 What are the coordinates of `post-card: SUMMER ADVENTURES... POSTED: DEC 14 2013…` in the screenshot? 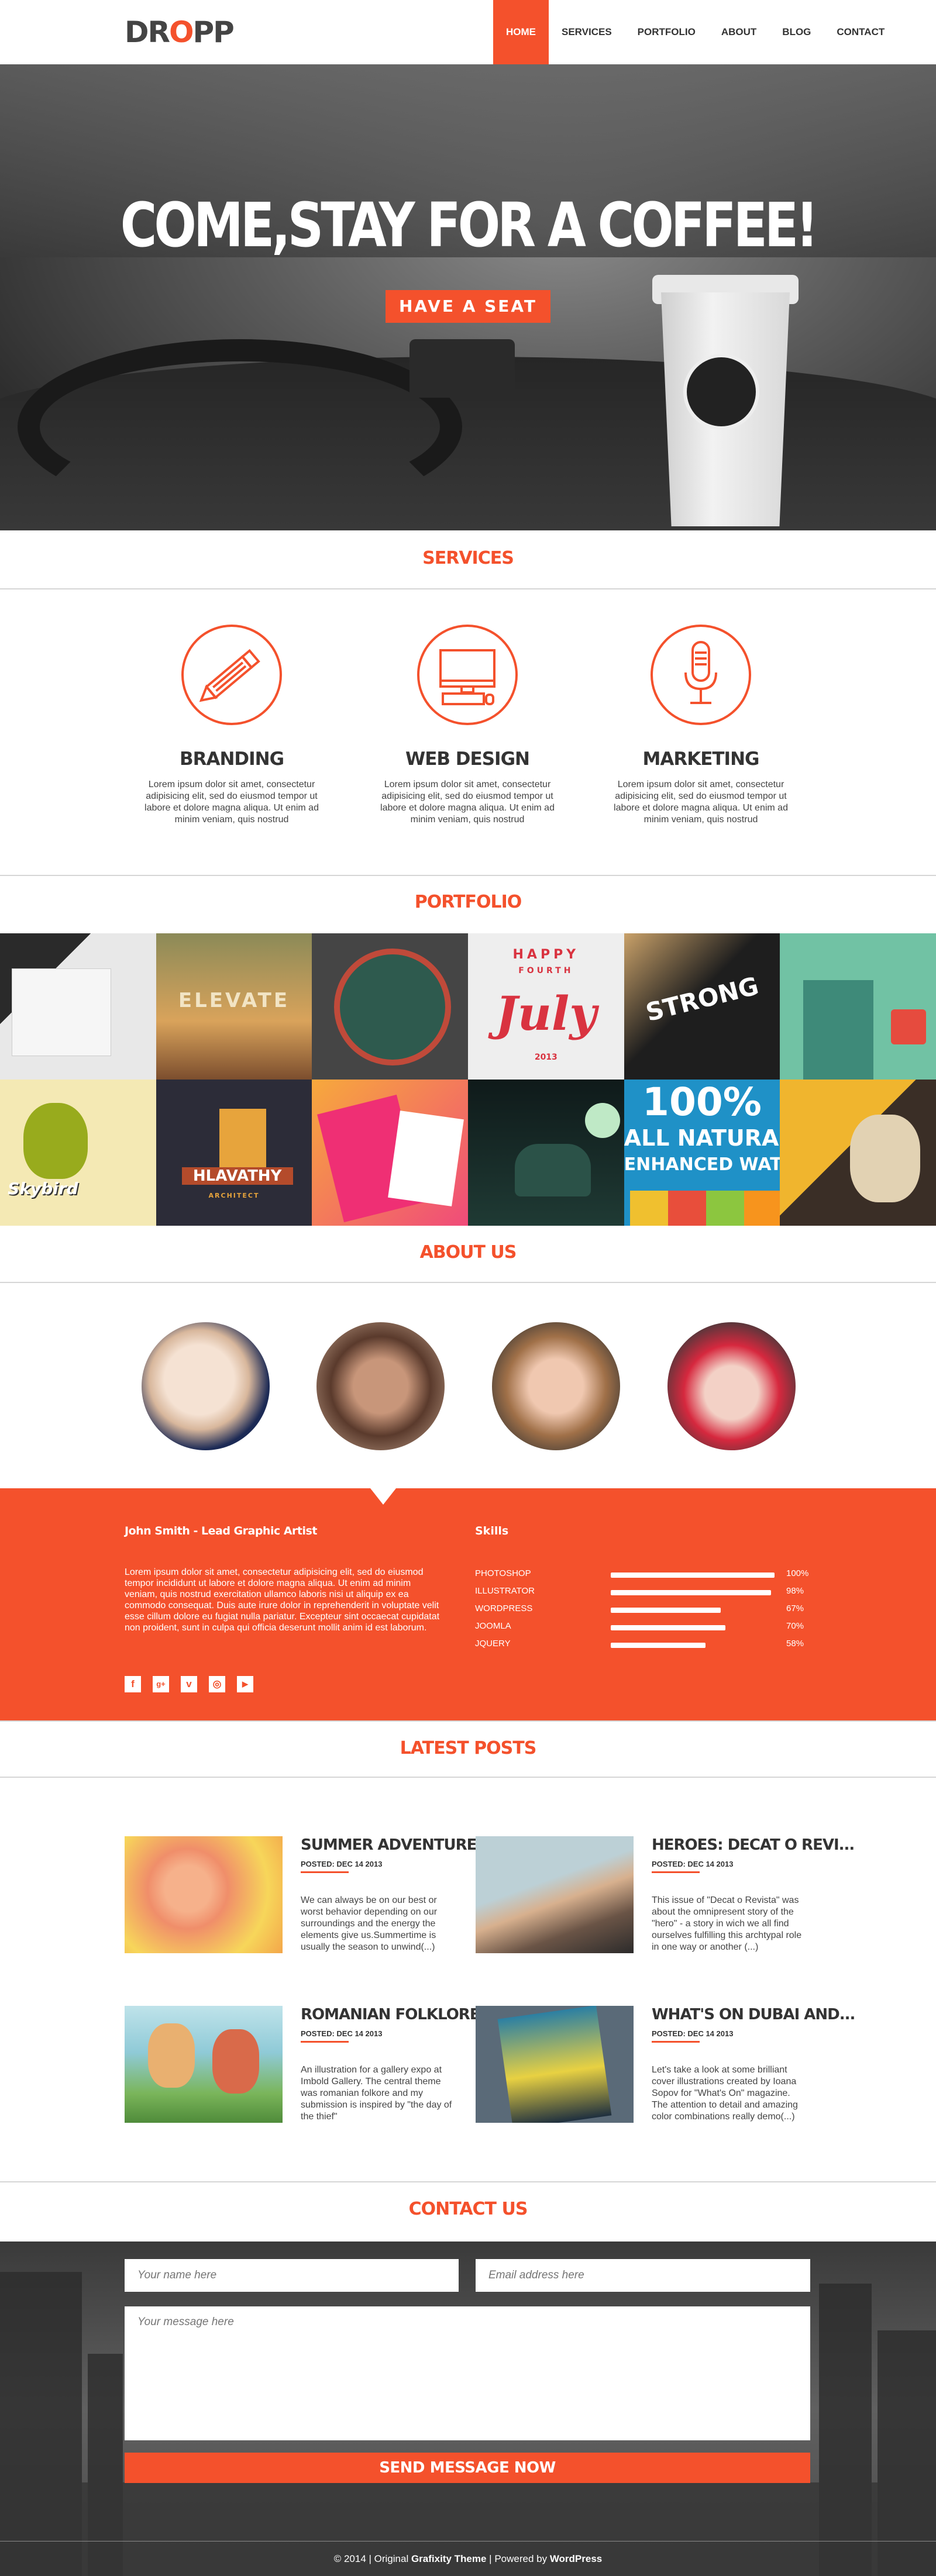 It's located at (314, 1901).